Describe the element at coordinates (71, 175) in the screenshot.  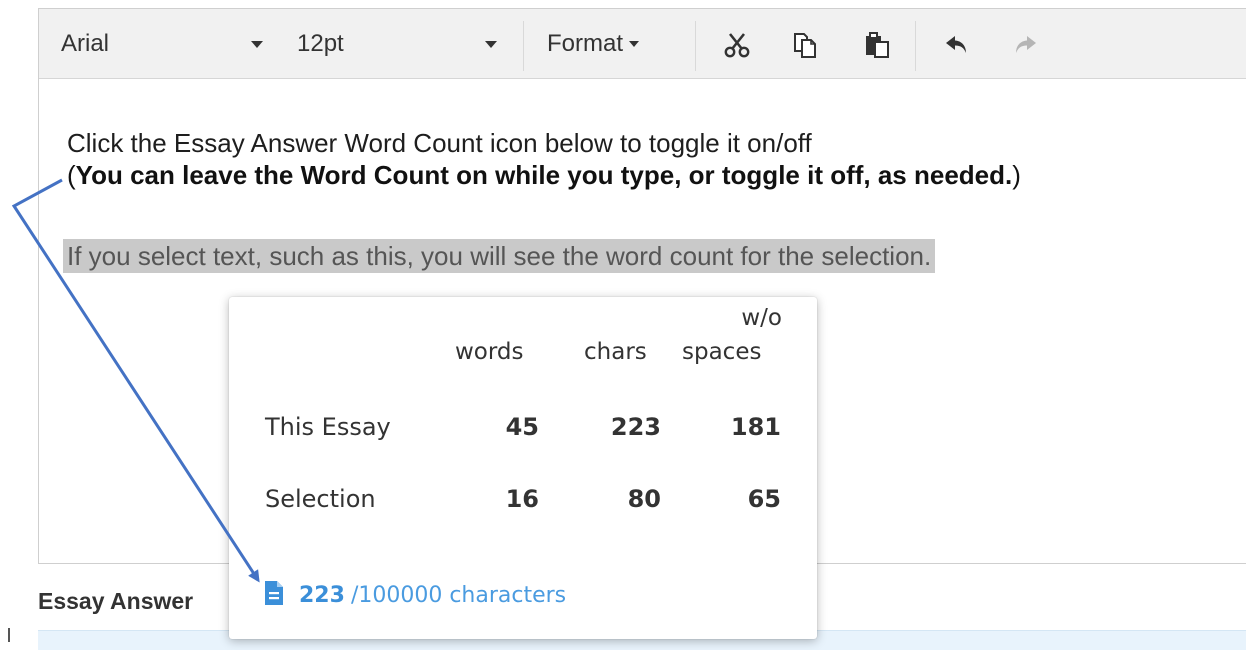
I see `paren-open: (` at that location.